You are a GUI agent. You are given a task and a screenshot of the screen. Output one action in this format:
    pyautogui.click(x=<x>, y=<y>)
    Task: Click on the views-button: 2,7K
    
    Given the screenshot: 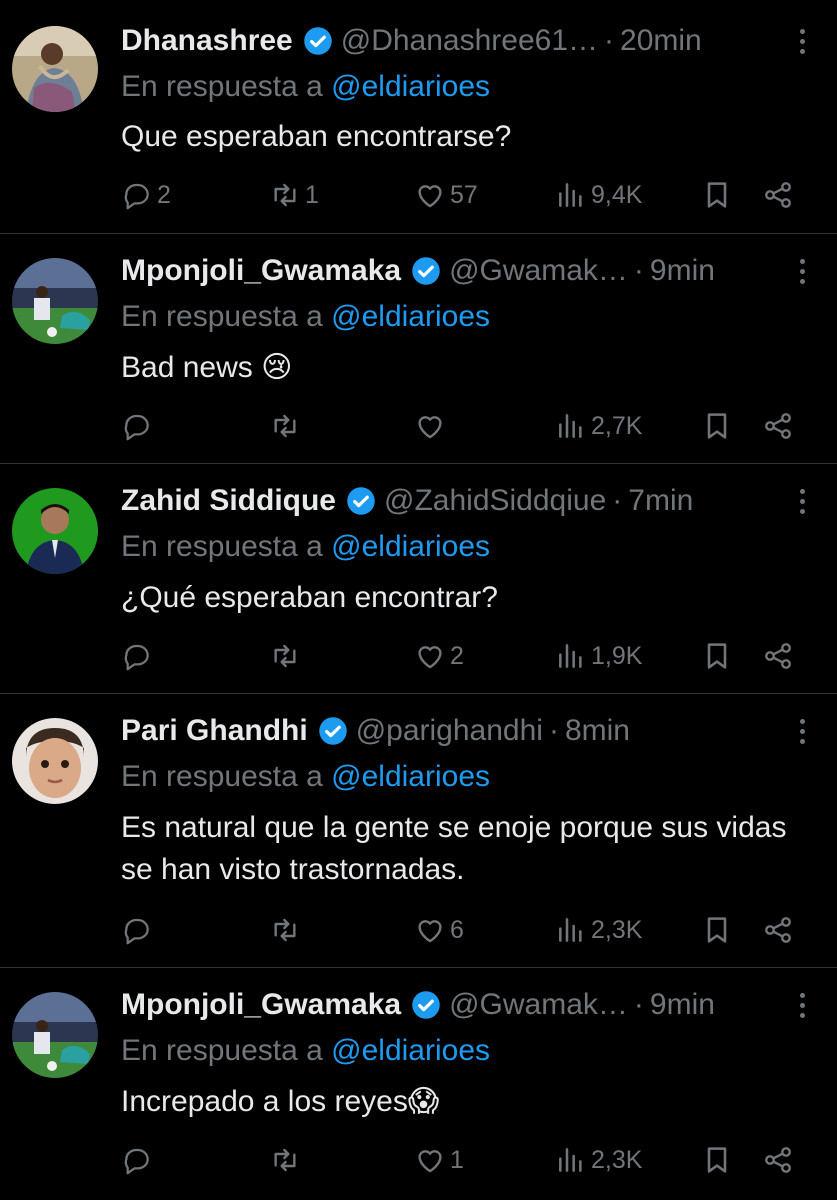 What is the action you would take?
    pyautogui.click(x=598, y=426)
    